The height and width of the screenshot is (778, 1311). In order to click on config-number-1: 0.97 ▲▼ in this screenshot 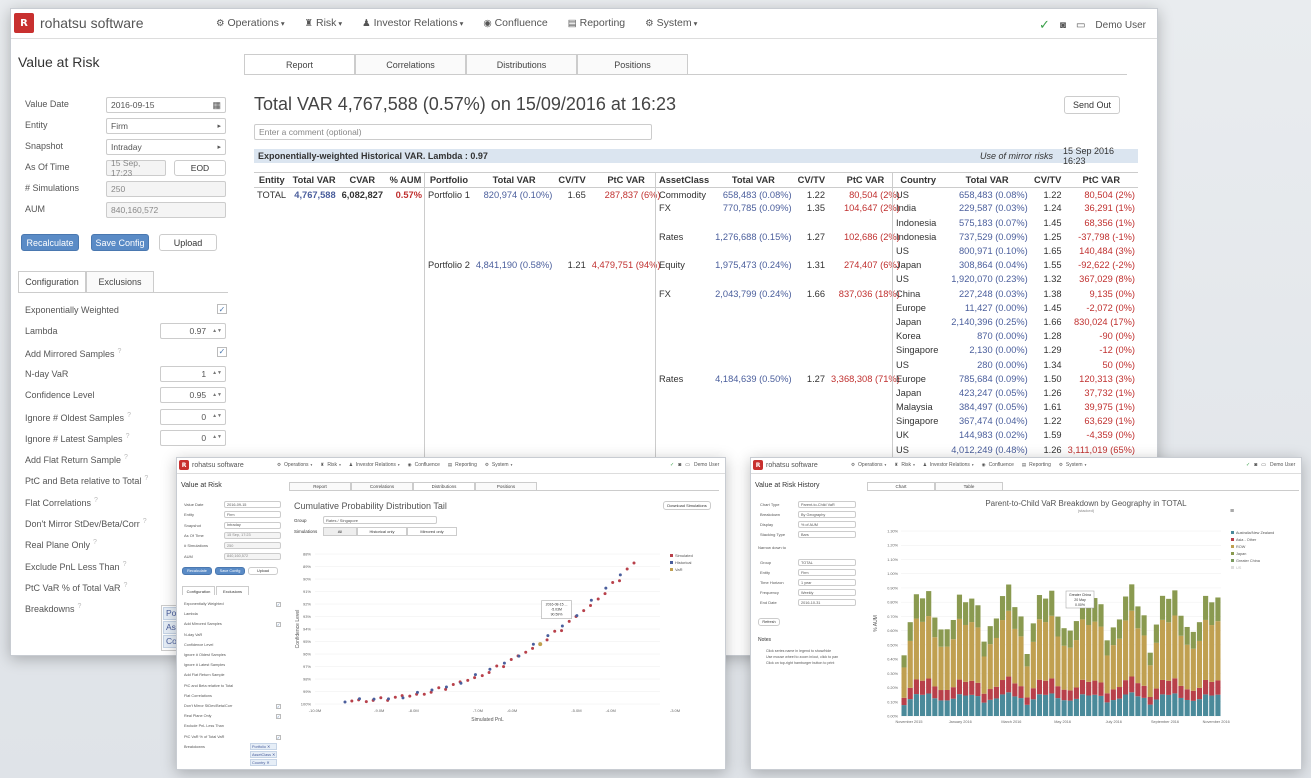, I will do `click(193, 331)`.